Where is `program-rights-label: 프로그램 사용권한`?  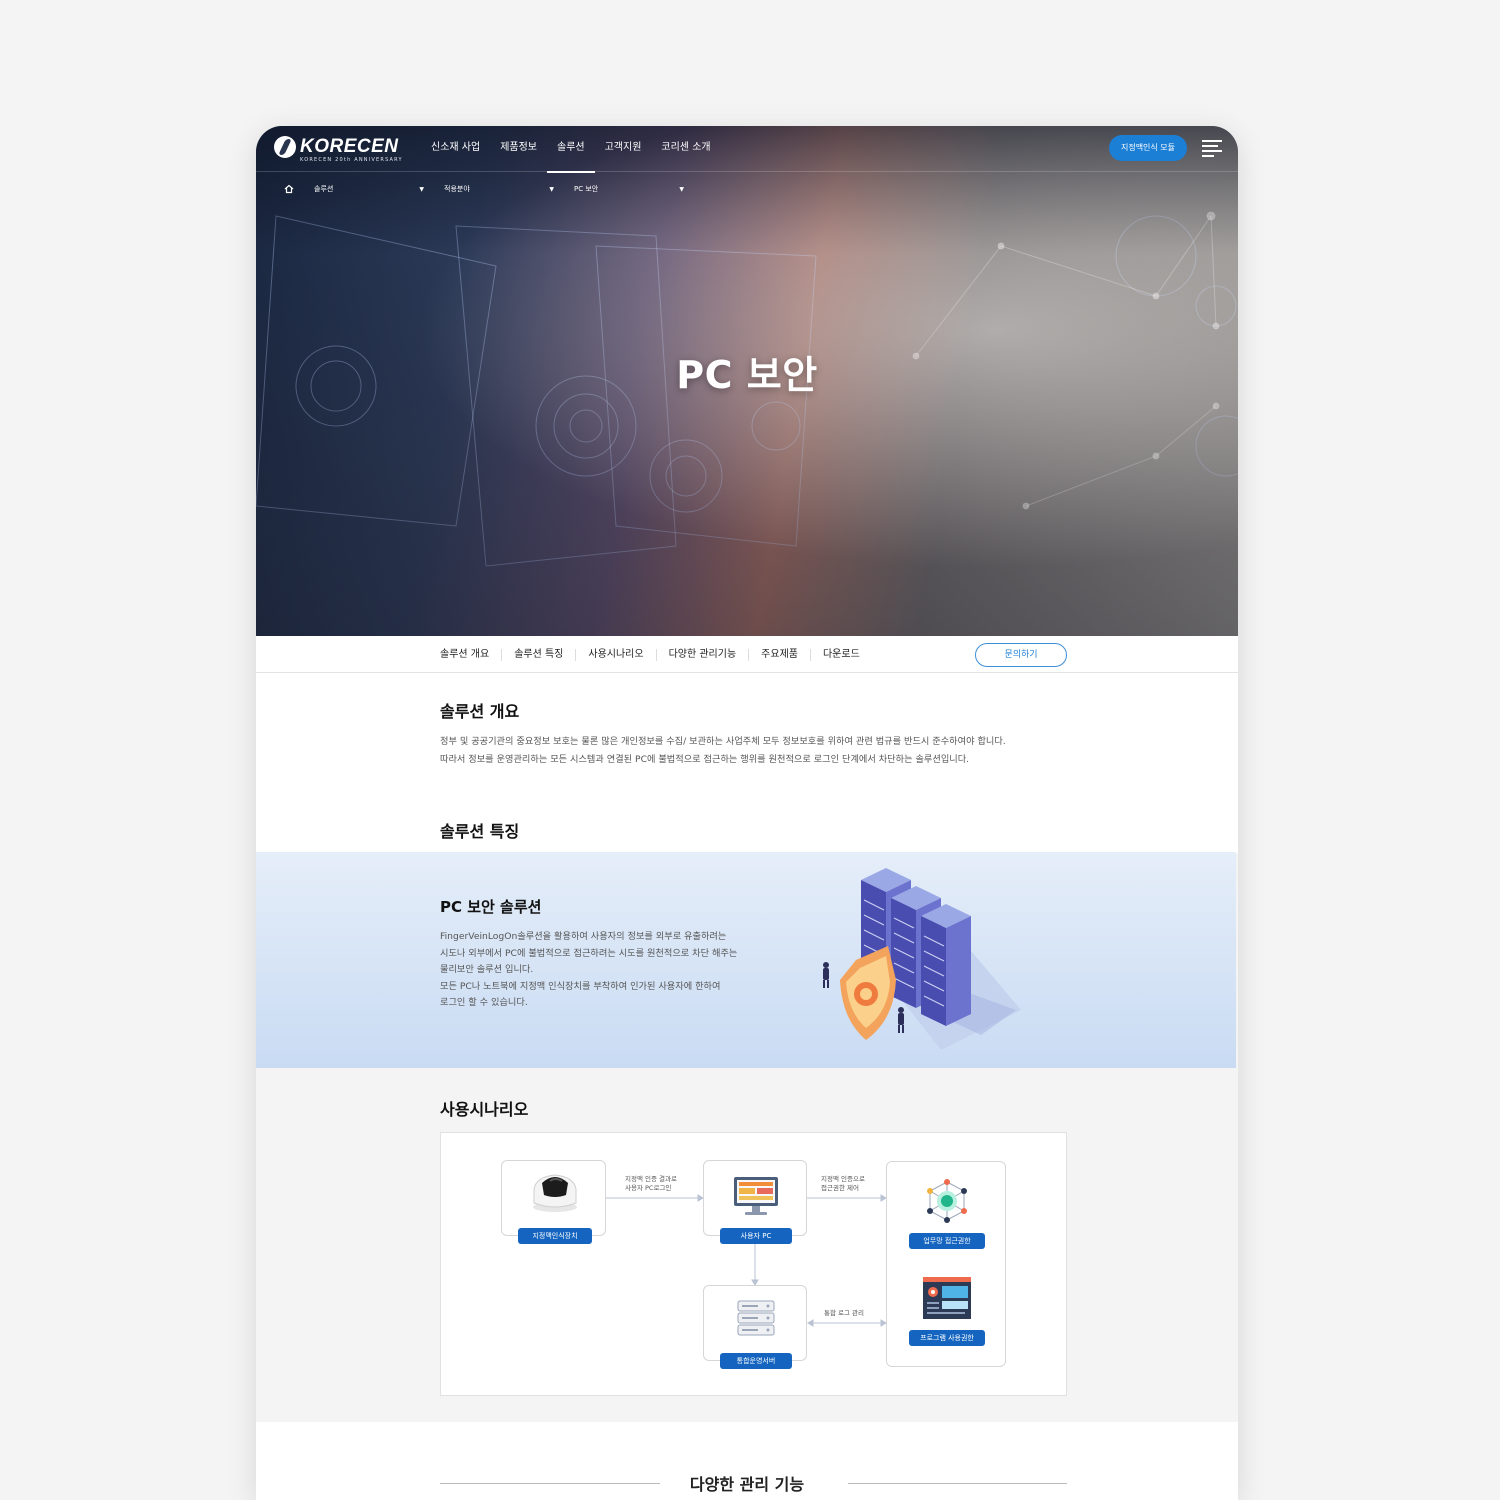
program-rights-label: 프로그램 사용권한 is located at coordinates (947, 1338).